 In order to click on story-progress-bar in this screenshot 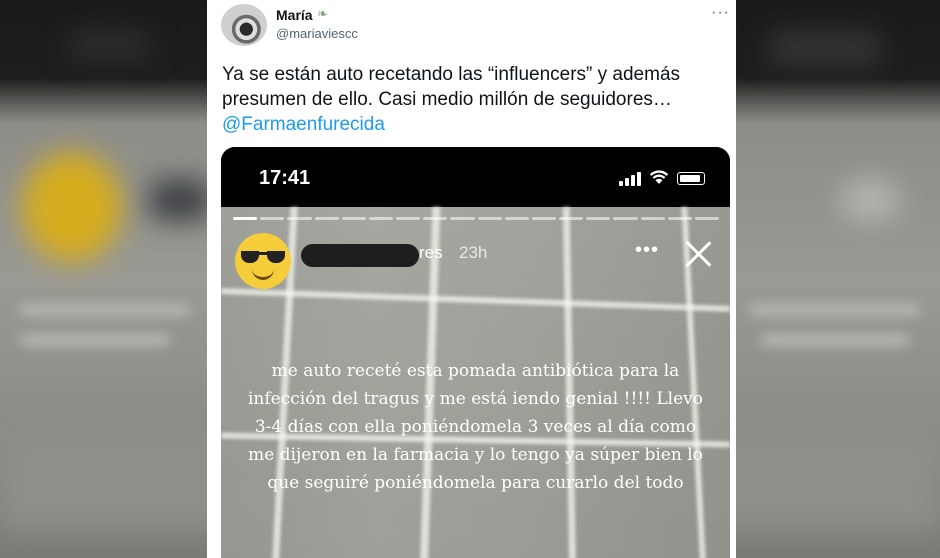, I will do `click(476, 218)`.